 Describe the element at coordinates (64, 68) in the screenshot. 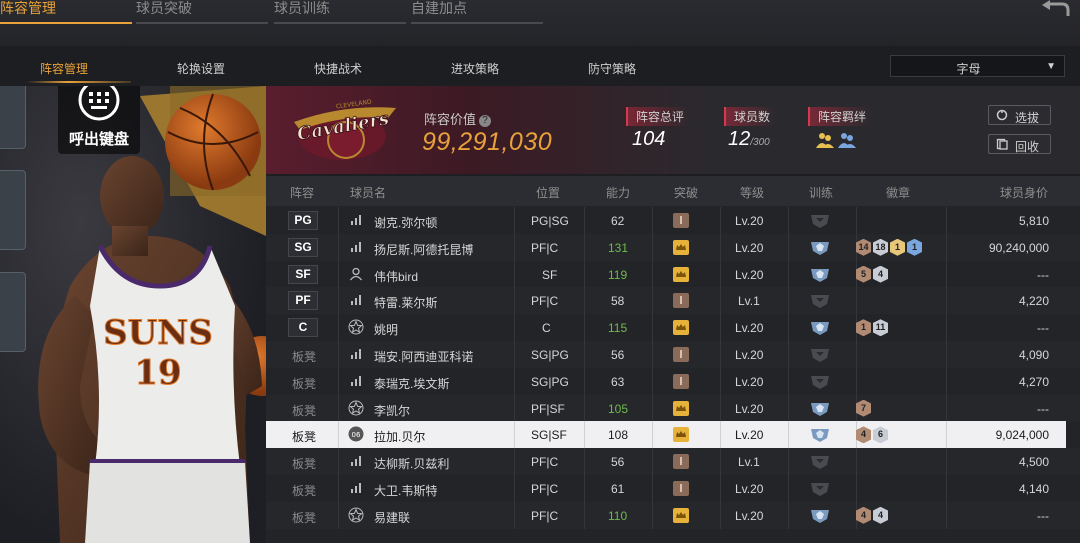

I see `tab-lineup-management: 阵容管理` at that location.